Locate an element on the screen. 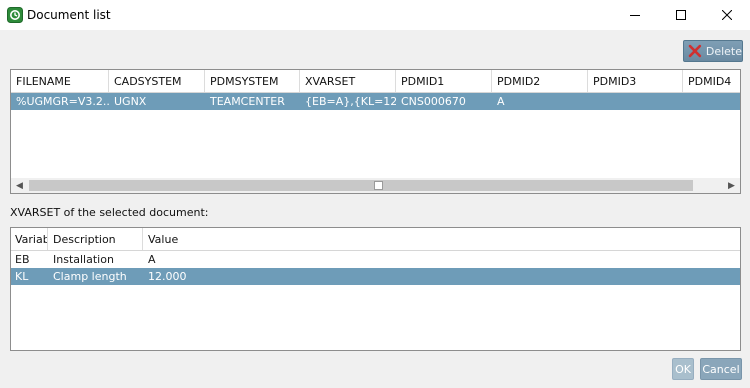 The image size is (750, 388). column-header-cadsystem: CADSYSTEM is located at coordinates (157, 81).